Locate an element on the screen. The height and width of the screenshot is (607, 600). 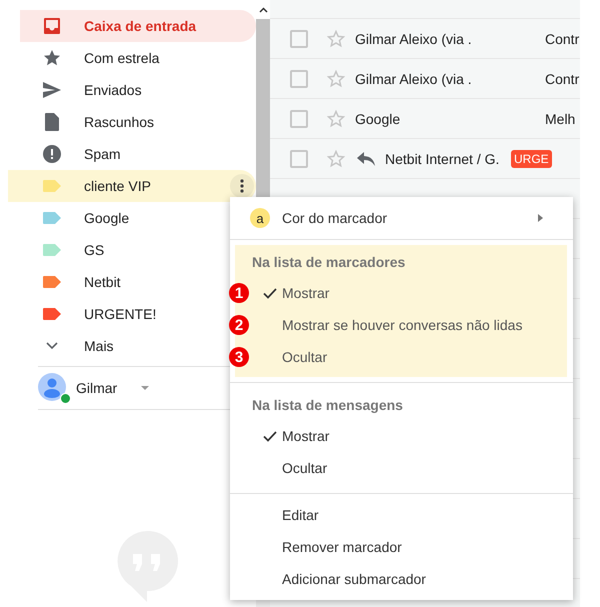
sender-name: Netbit Internet / G. is located at coordinates (442, 158).